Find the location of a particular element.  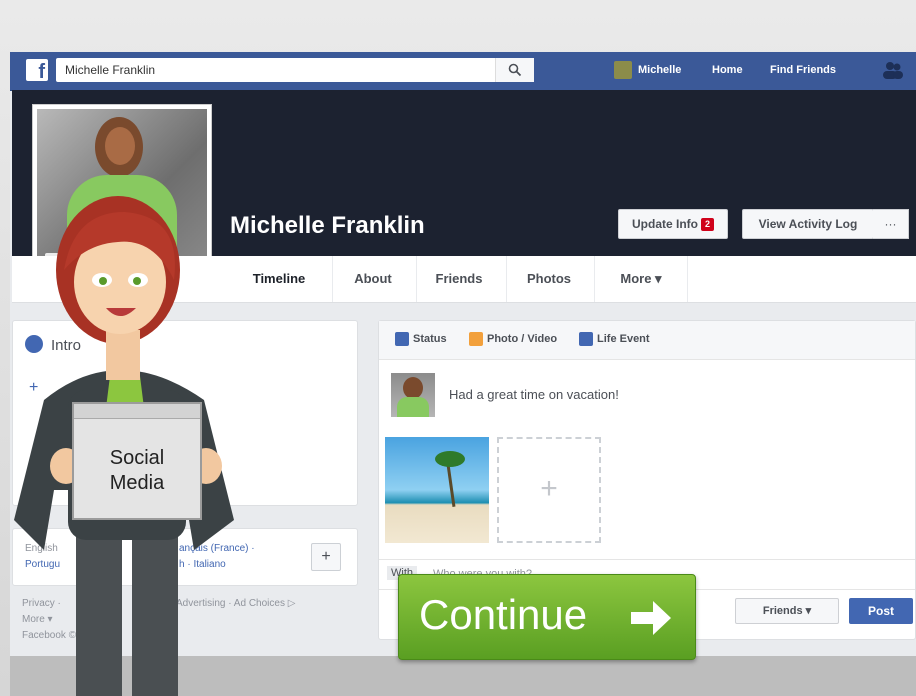

status-label: Status is located at coordinates (430, 338).